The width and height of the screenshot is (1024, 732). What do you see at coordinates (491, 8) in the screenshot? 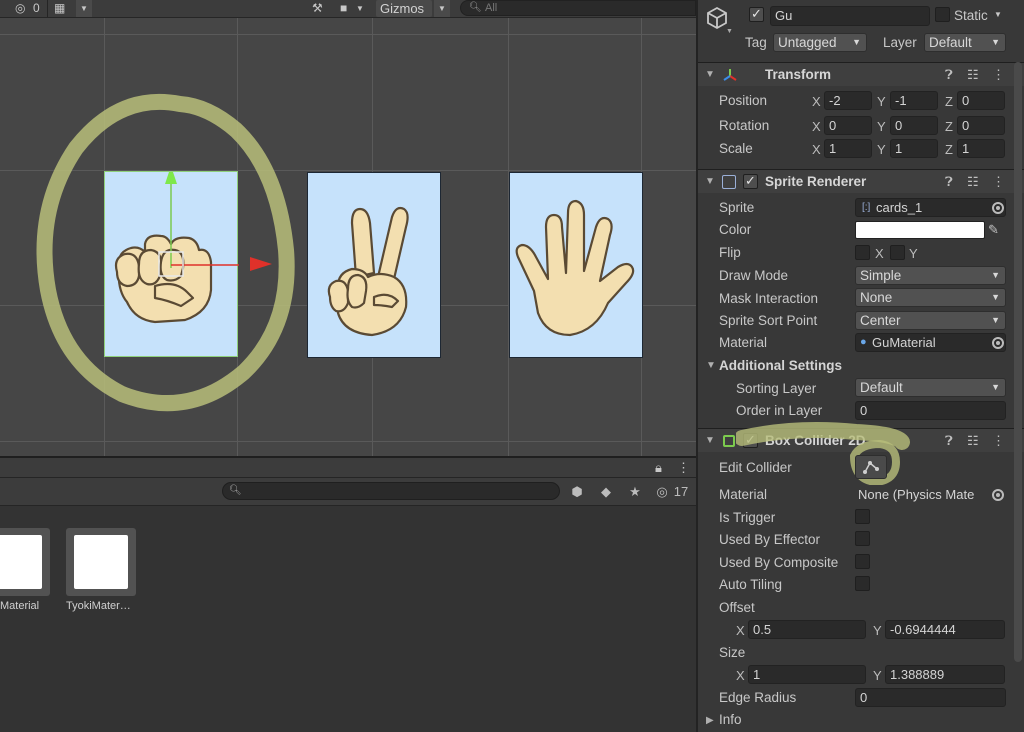
I see `search-placeholder: All` at bounding box center [491, 8].